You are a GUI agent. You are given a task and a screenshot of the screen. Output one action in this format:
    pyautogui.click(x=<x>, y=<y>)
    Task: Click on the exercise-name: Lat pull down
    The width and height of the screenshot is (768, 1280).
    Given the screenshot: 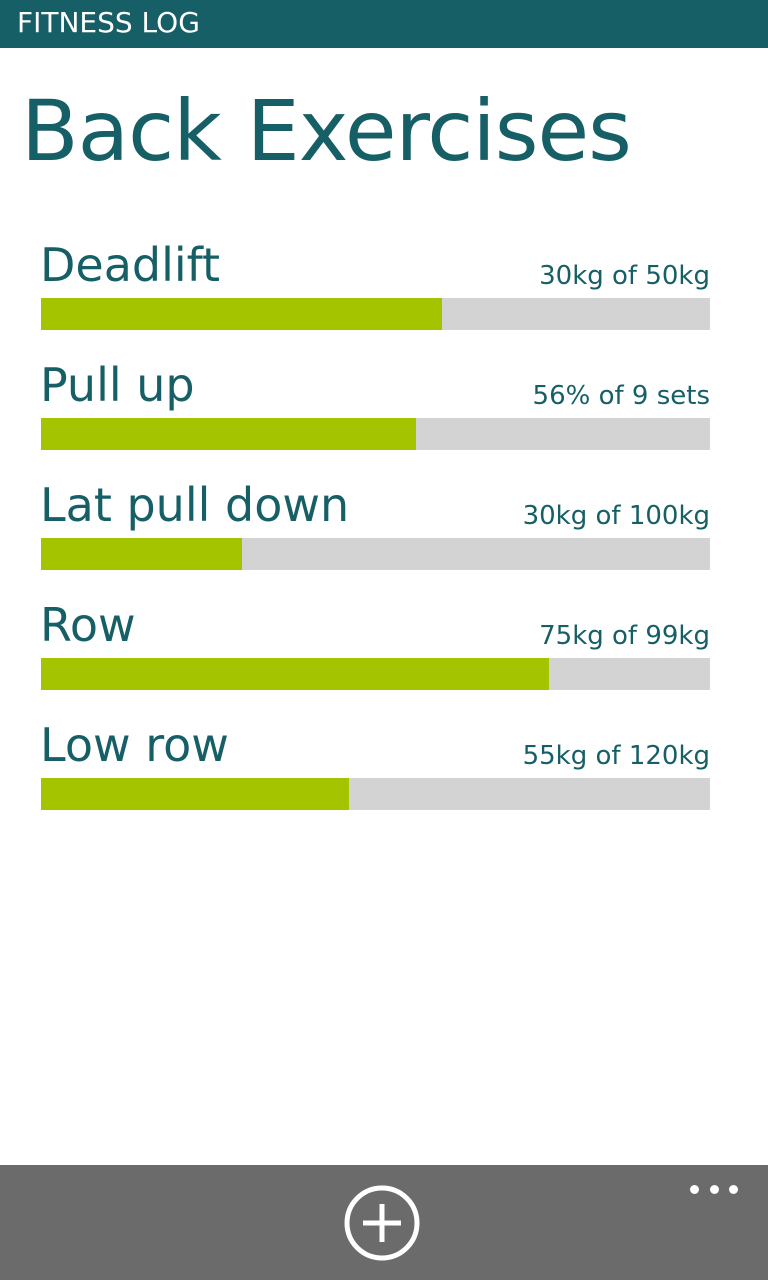 What is the action you would take?
    pyautogui.click(x=195, y=505)
    